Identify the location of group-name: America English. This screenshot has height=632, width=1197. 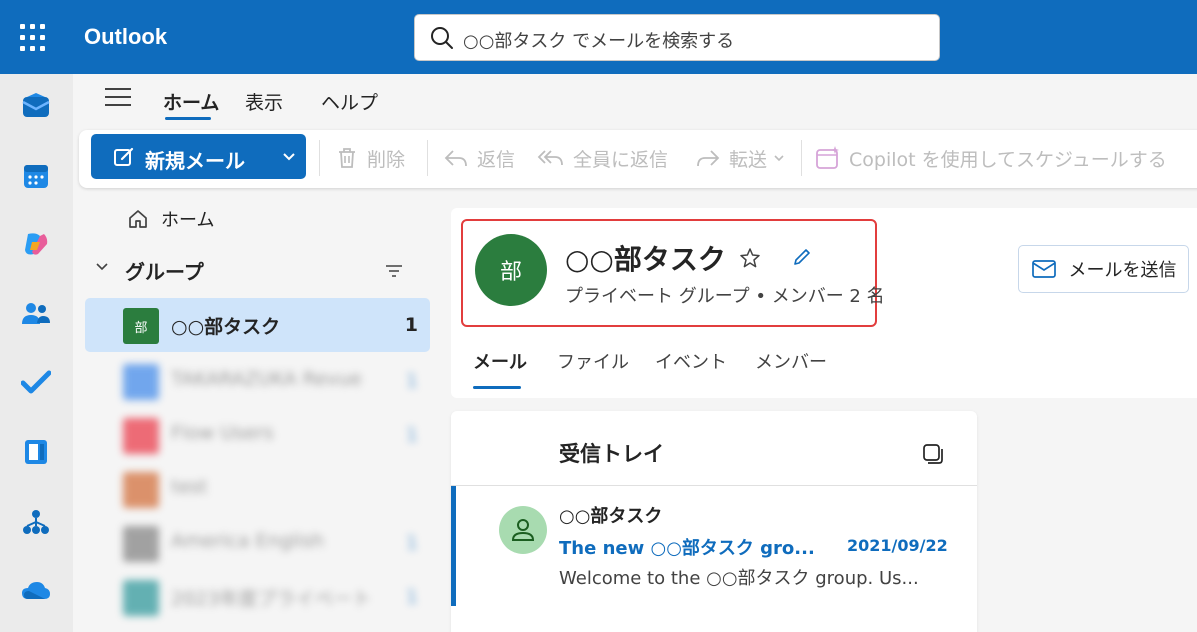
(248, 541).